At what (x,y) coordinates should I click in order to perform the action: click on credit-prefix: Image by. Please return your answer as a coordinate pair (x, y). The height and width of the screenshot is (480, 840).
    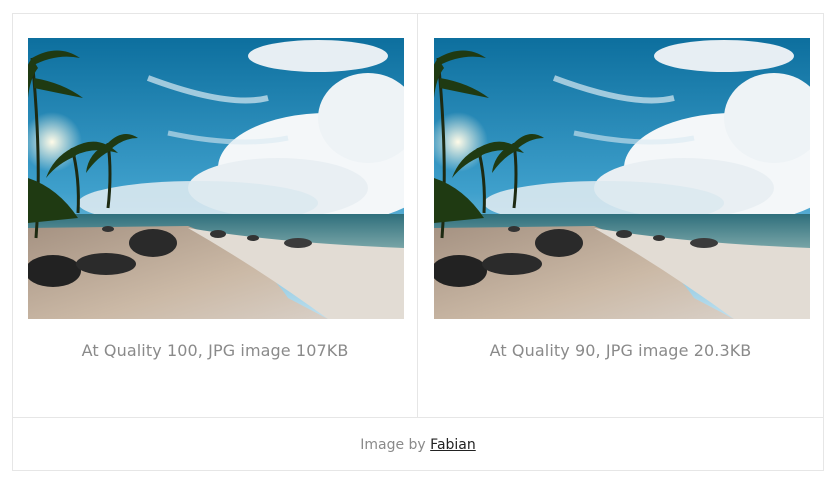
    Looking at the image, I should click on (395, 445).